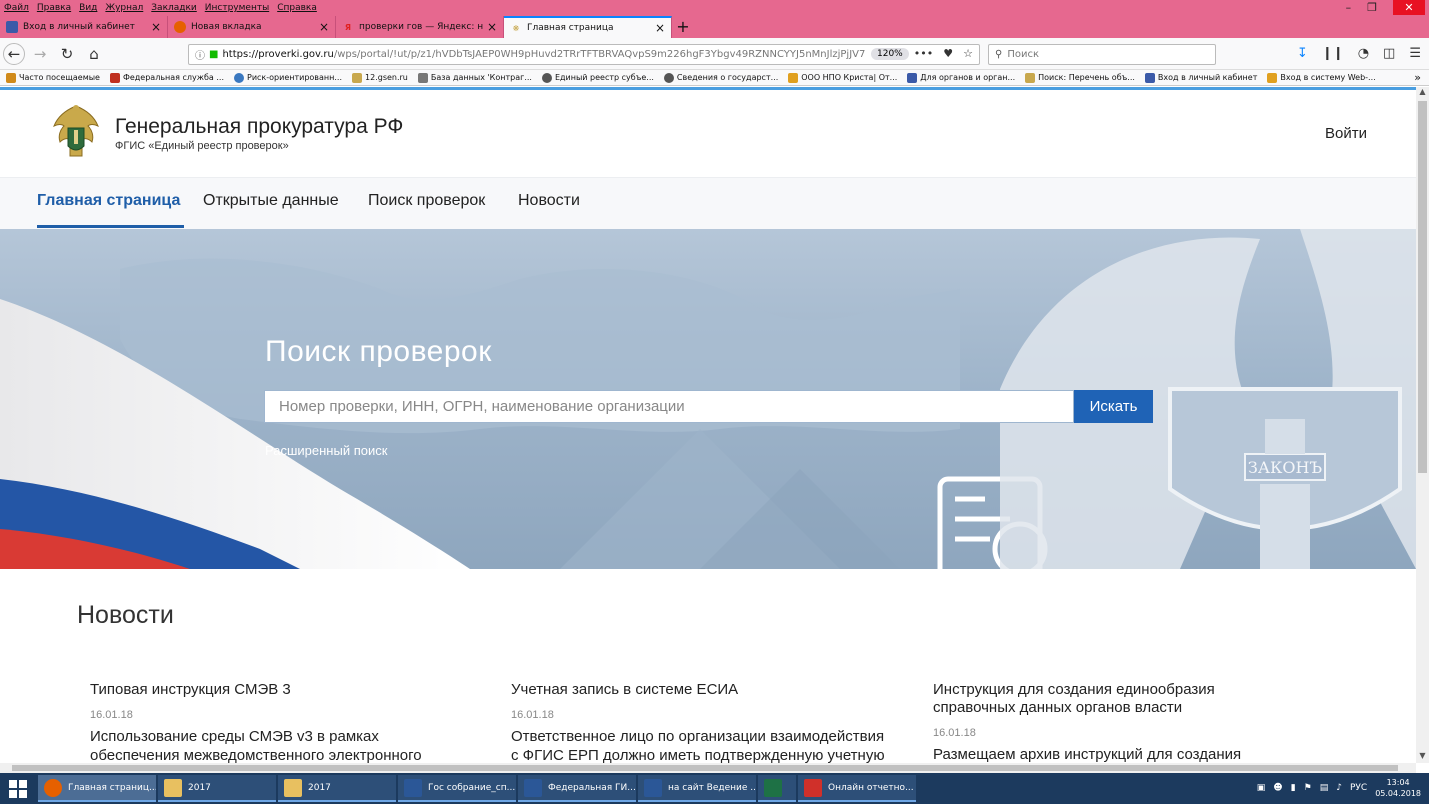 The height and width of the screenshot is (804, 1429). I want to click on bookmark-item: Часто посещаемые, so click(53, 77).